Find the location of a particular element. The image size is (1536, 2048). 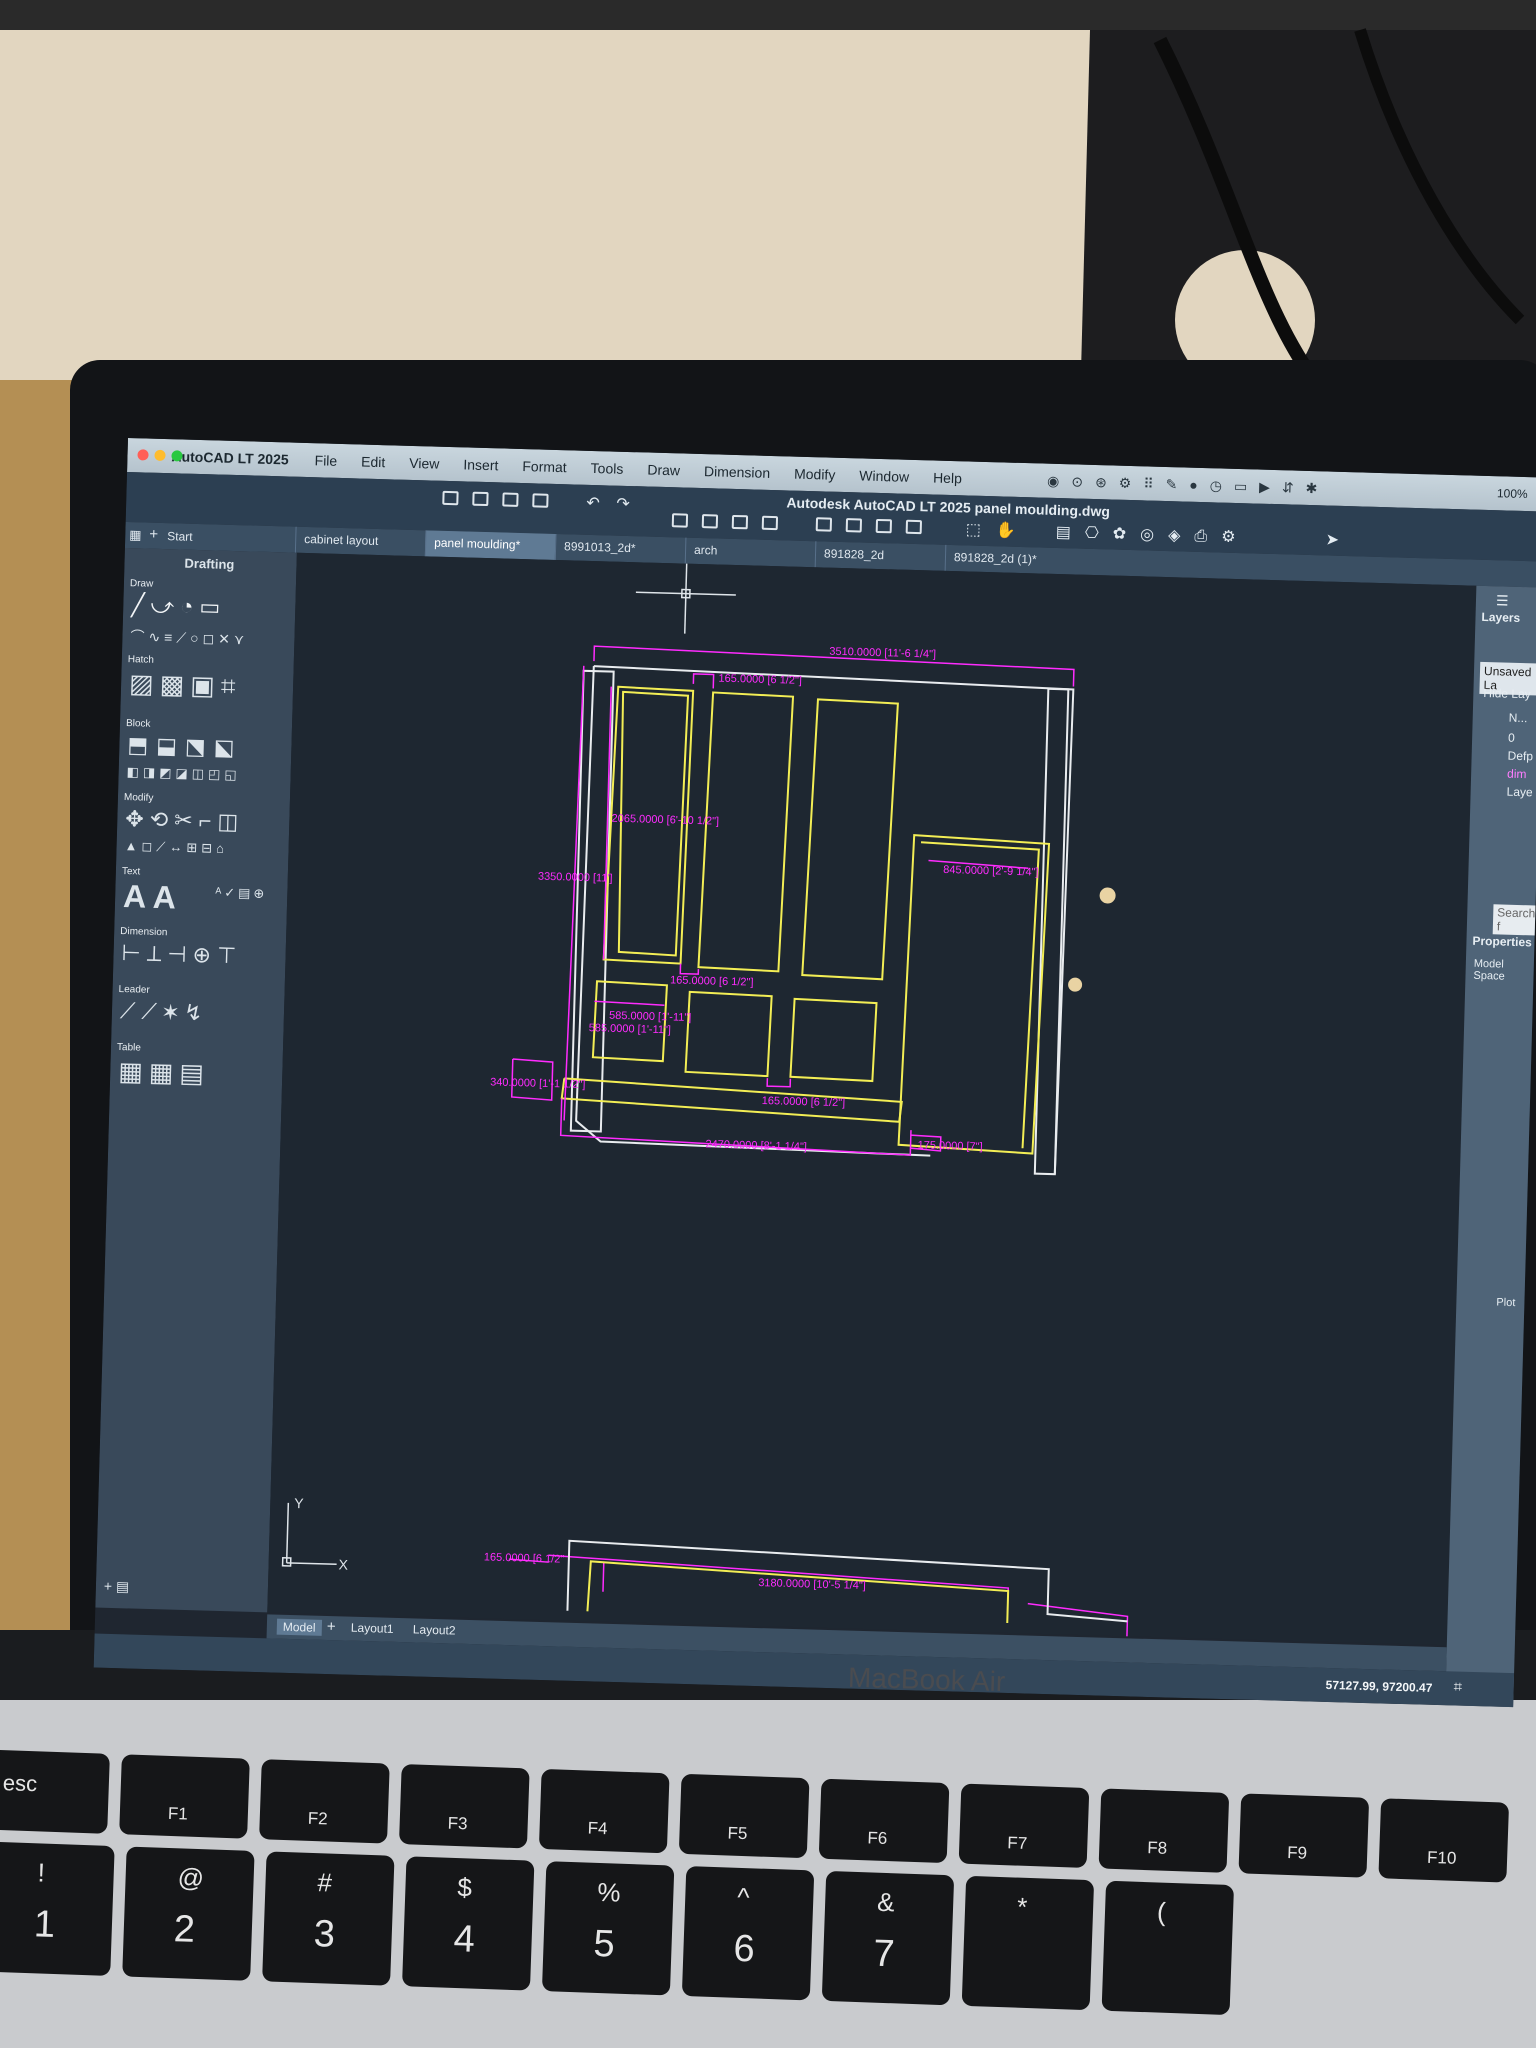

layer-search: Search f is located at coordinates (1514, 920).